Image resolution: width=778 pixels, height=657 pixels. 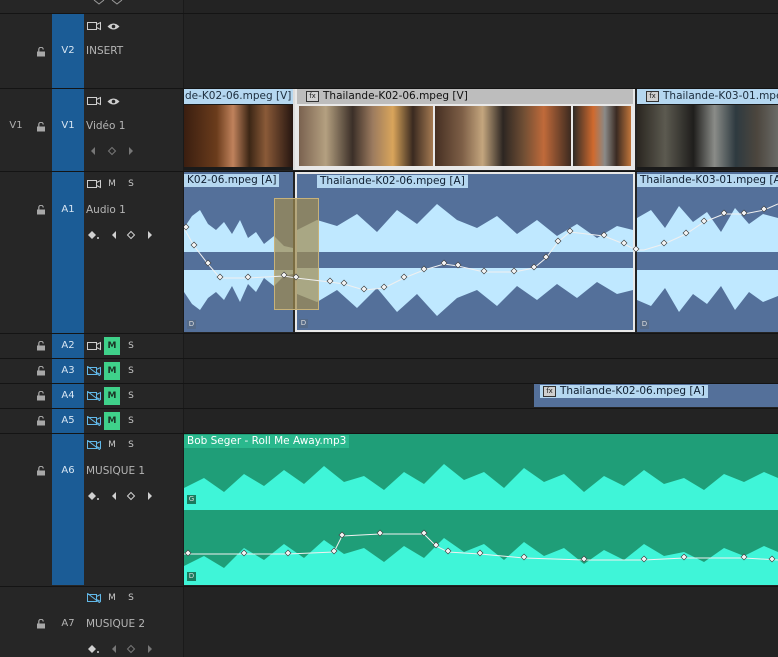 I want to click on a5-solo-button: S, so click(x=131, y=421).